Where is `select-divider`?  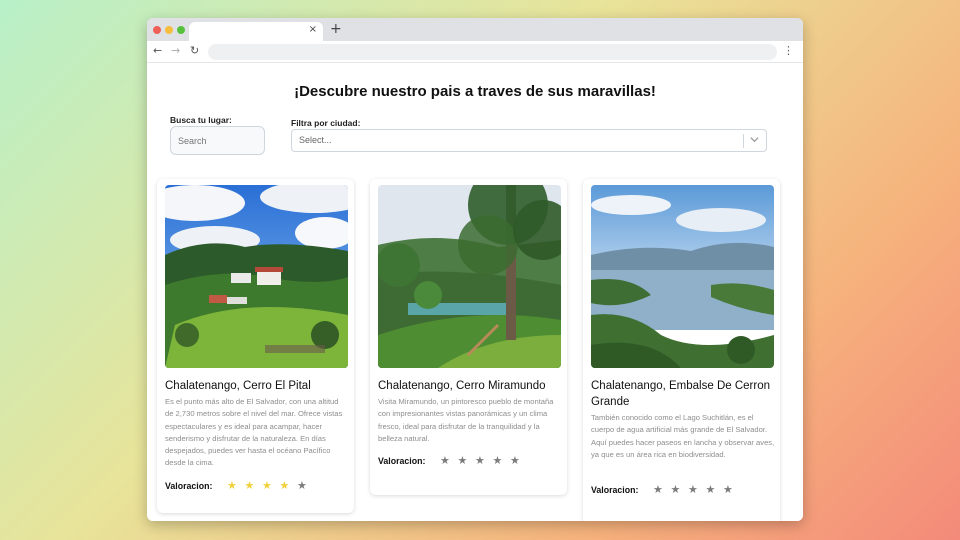 select-divider is located at coordinates (743, 141).